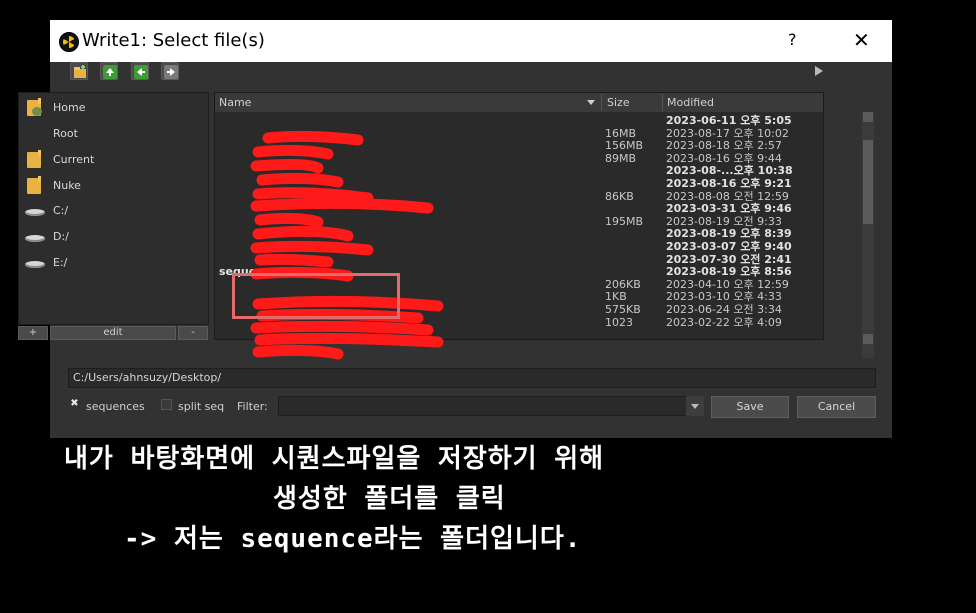  I want to click on back-arrow-icon, so click(140, 71).